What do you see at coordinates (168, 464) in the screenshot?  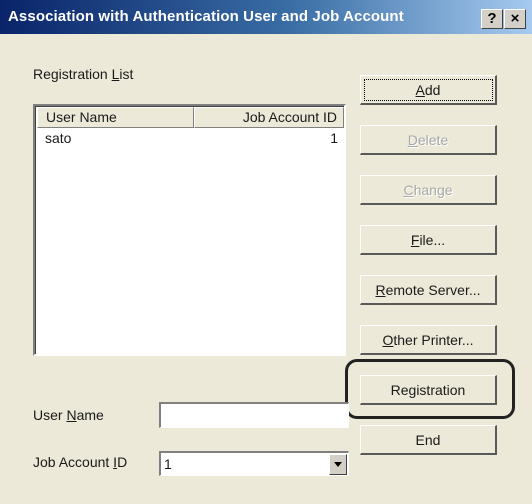 I see `job-account-id-value: 1` at bounding box center [168, 464].